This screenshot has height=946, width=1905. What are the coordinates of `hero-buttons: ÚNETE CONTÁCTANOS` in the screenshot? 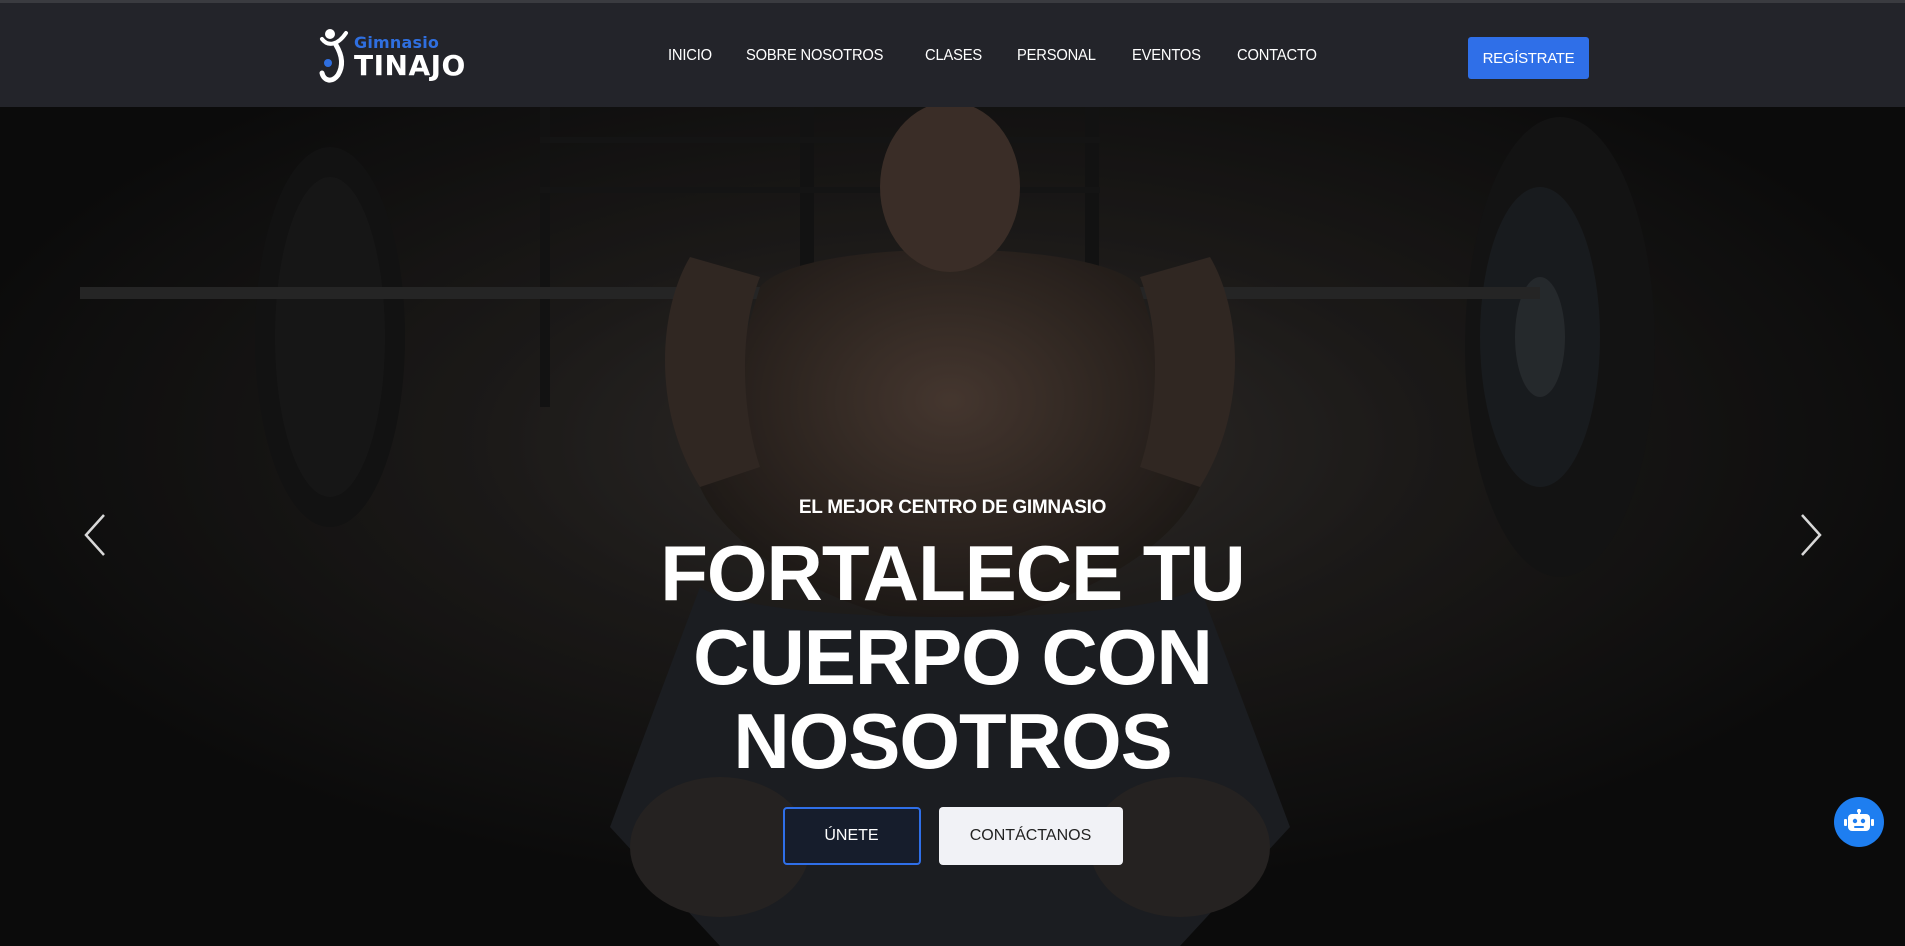 It's located at (952, 836).